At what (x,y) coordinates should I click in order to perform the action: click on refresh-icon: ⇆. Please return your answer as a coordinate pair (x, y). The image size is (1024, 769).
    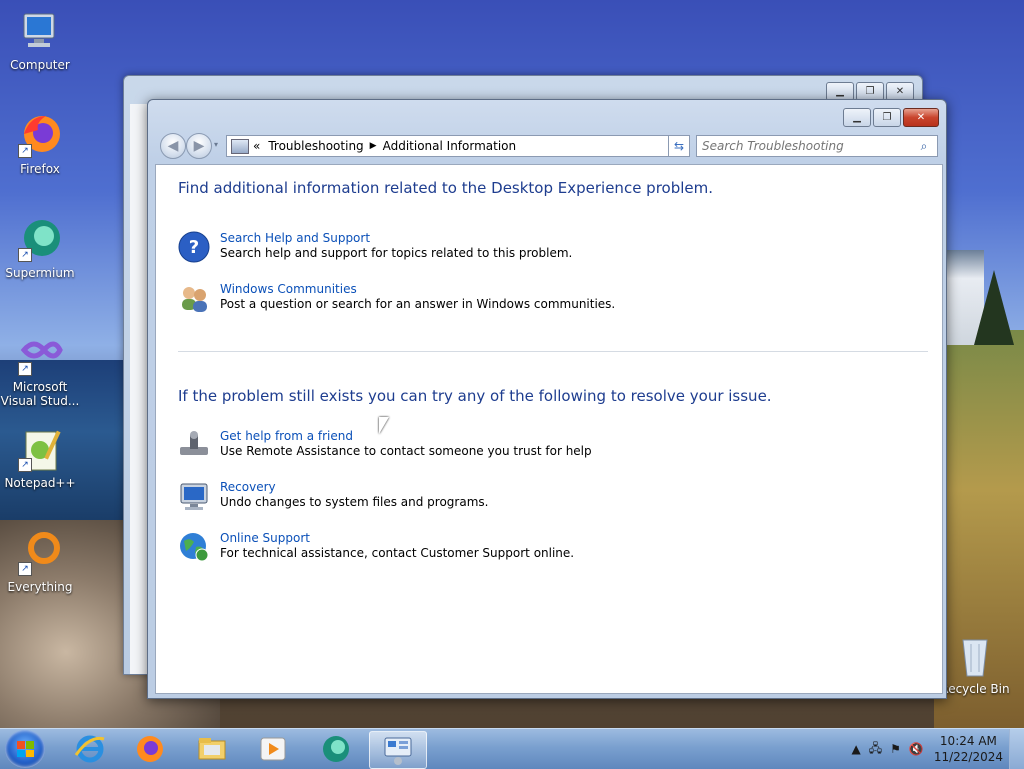
    Looking at the image, I should click on (679, 146).